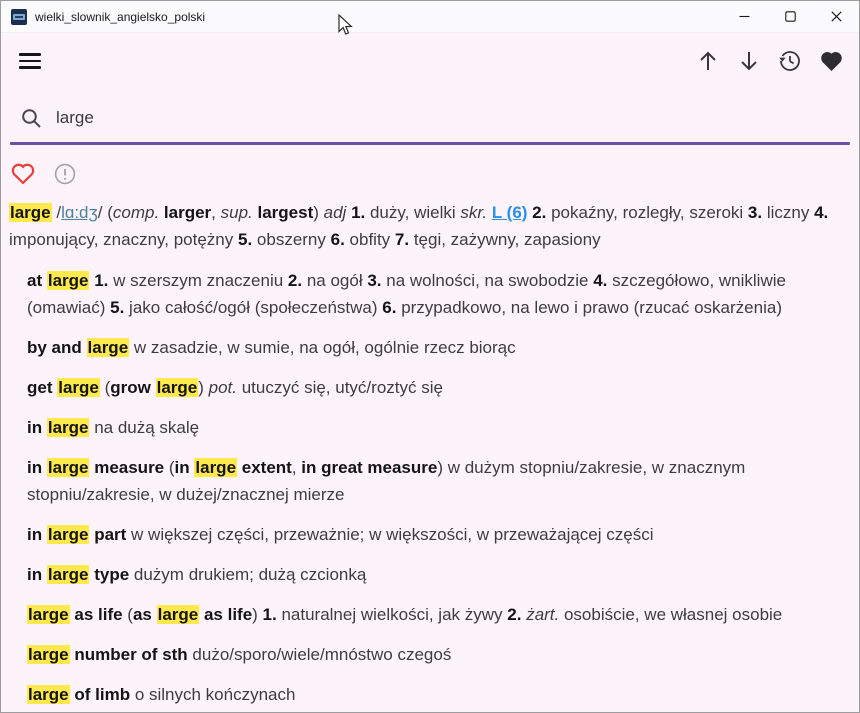 The image size is (860, 713). Describe the element at coordinates (402, 239) in the screenshot. I see `bold-text: 7.` at that location.